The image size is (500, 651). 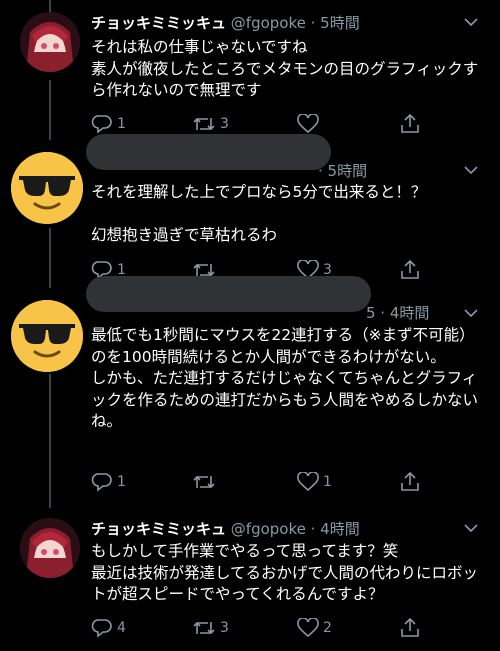 I want to click on like-button, so click(x=310, y=124).